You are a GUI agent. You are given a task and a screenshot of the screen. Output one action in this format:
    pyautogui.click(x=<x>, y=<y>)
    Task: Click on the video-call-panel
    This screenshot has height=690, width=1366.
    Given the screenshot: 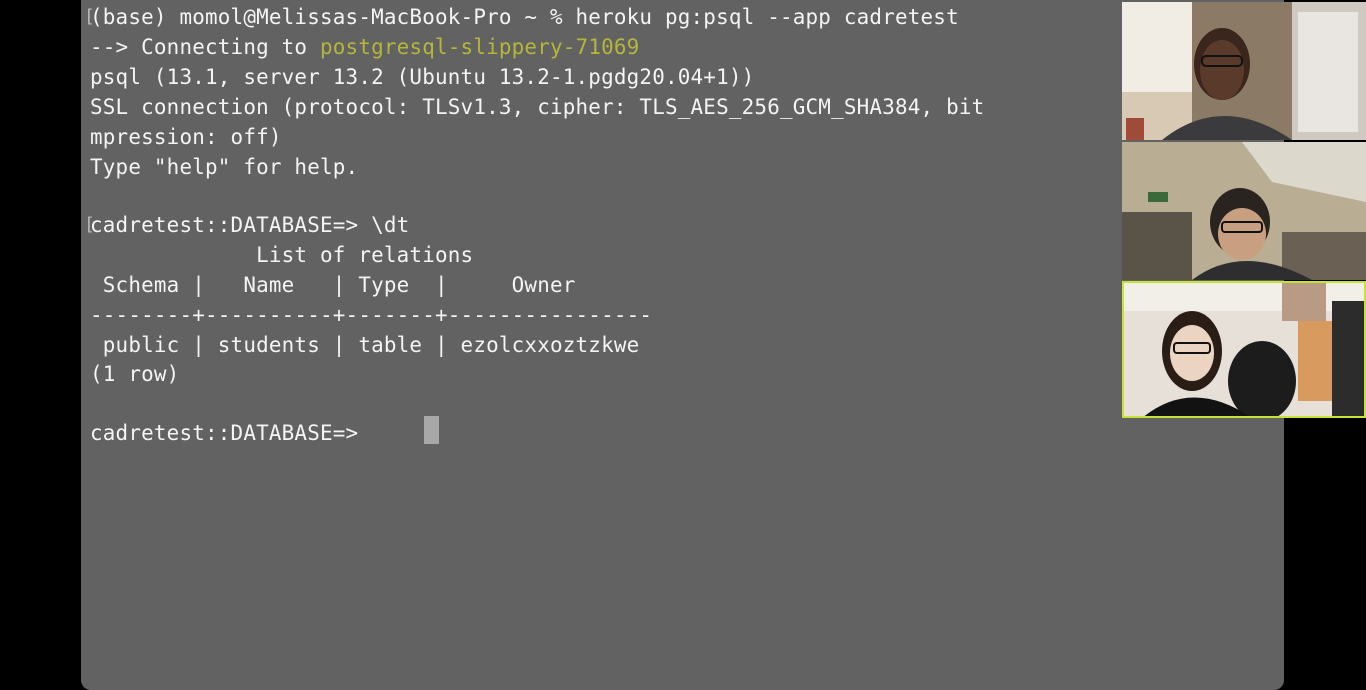 What is the action you would take?
    pyautogui.click(x=1244, y=210)
    